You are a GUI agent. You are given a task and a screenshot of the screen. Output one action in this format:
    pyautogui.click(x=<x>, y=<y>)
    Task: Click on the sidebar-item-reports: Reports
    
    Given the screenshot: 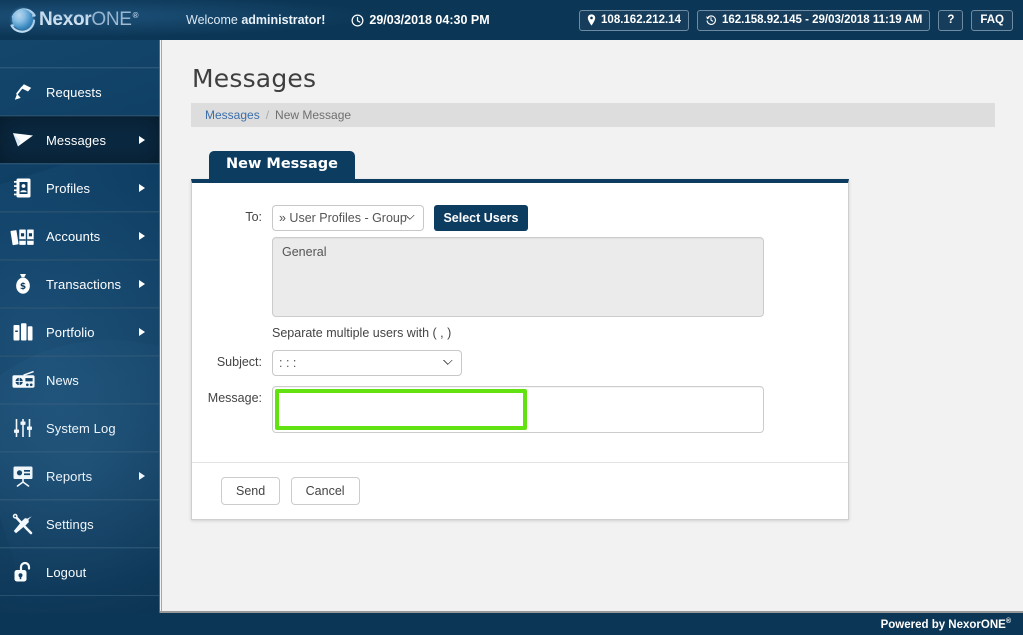 What is the action you would take?
    pyautogui.click(x=79, y=476)
    